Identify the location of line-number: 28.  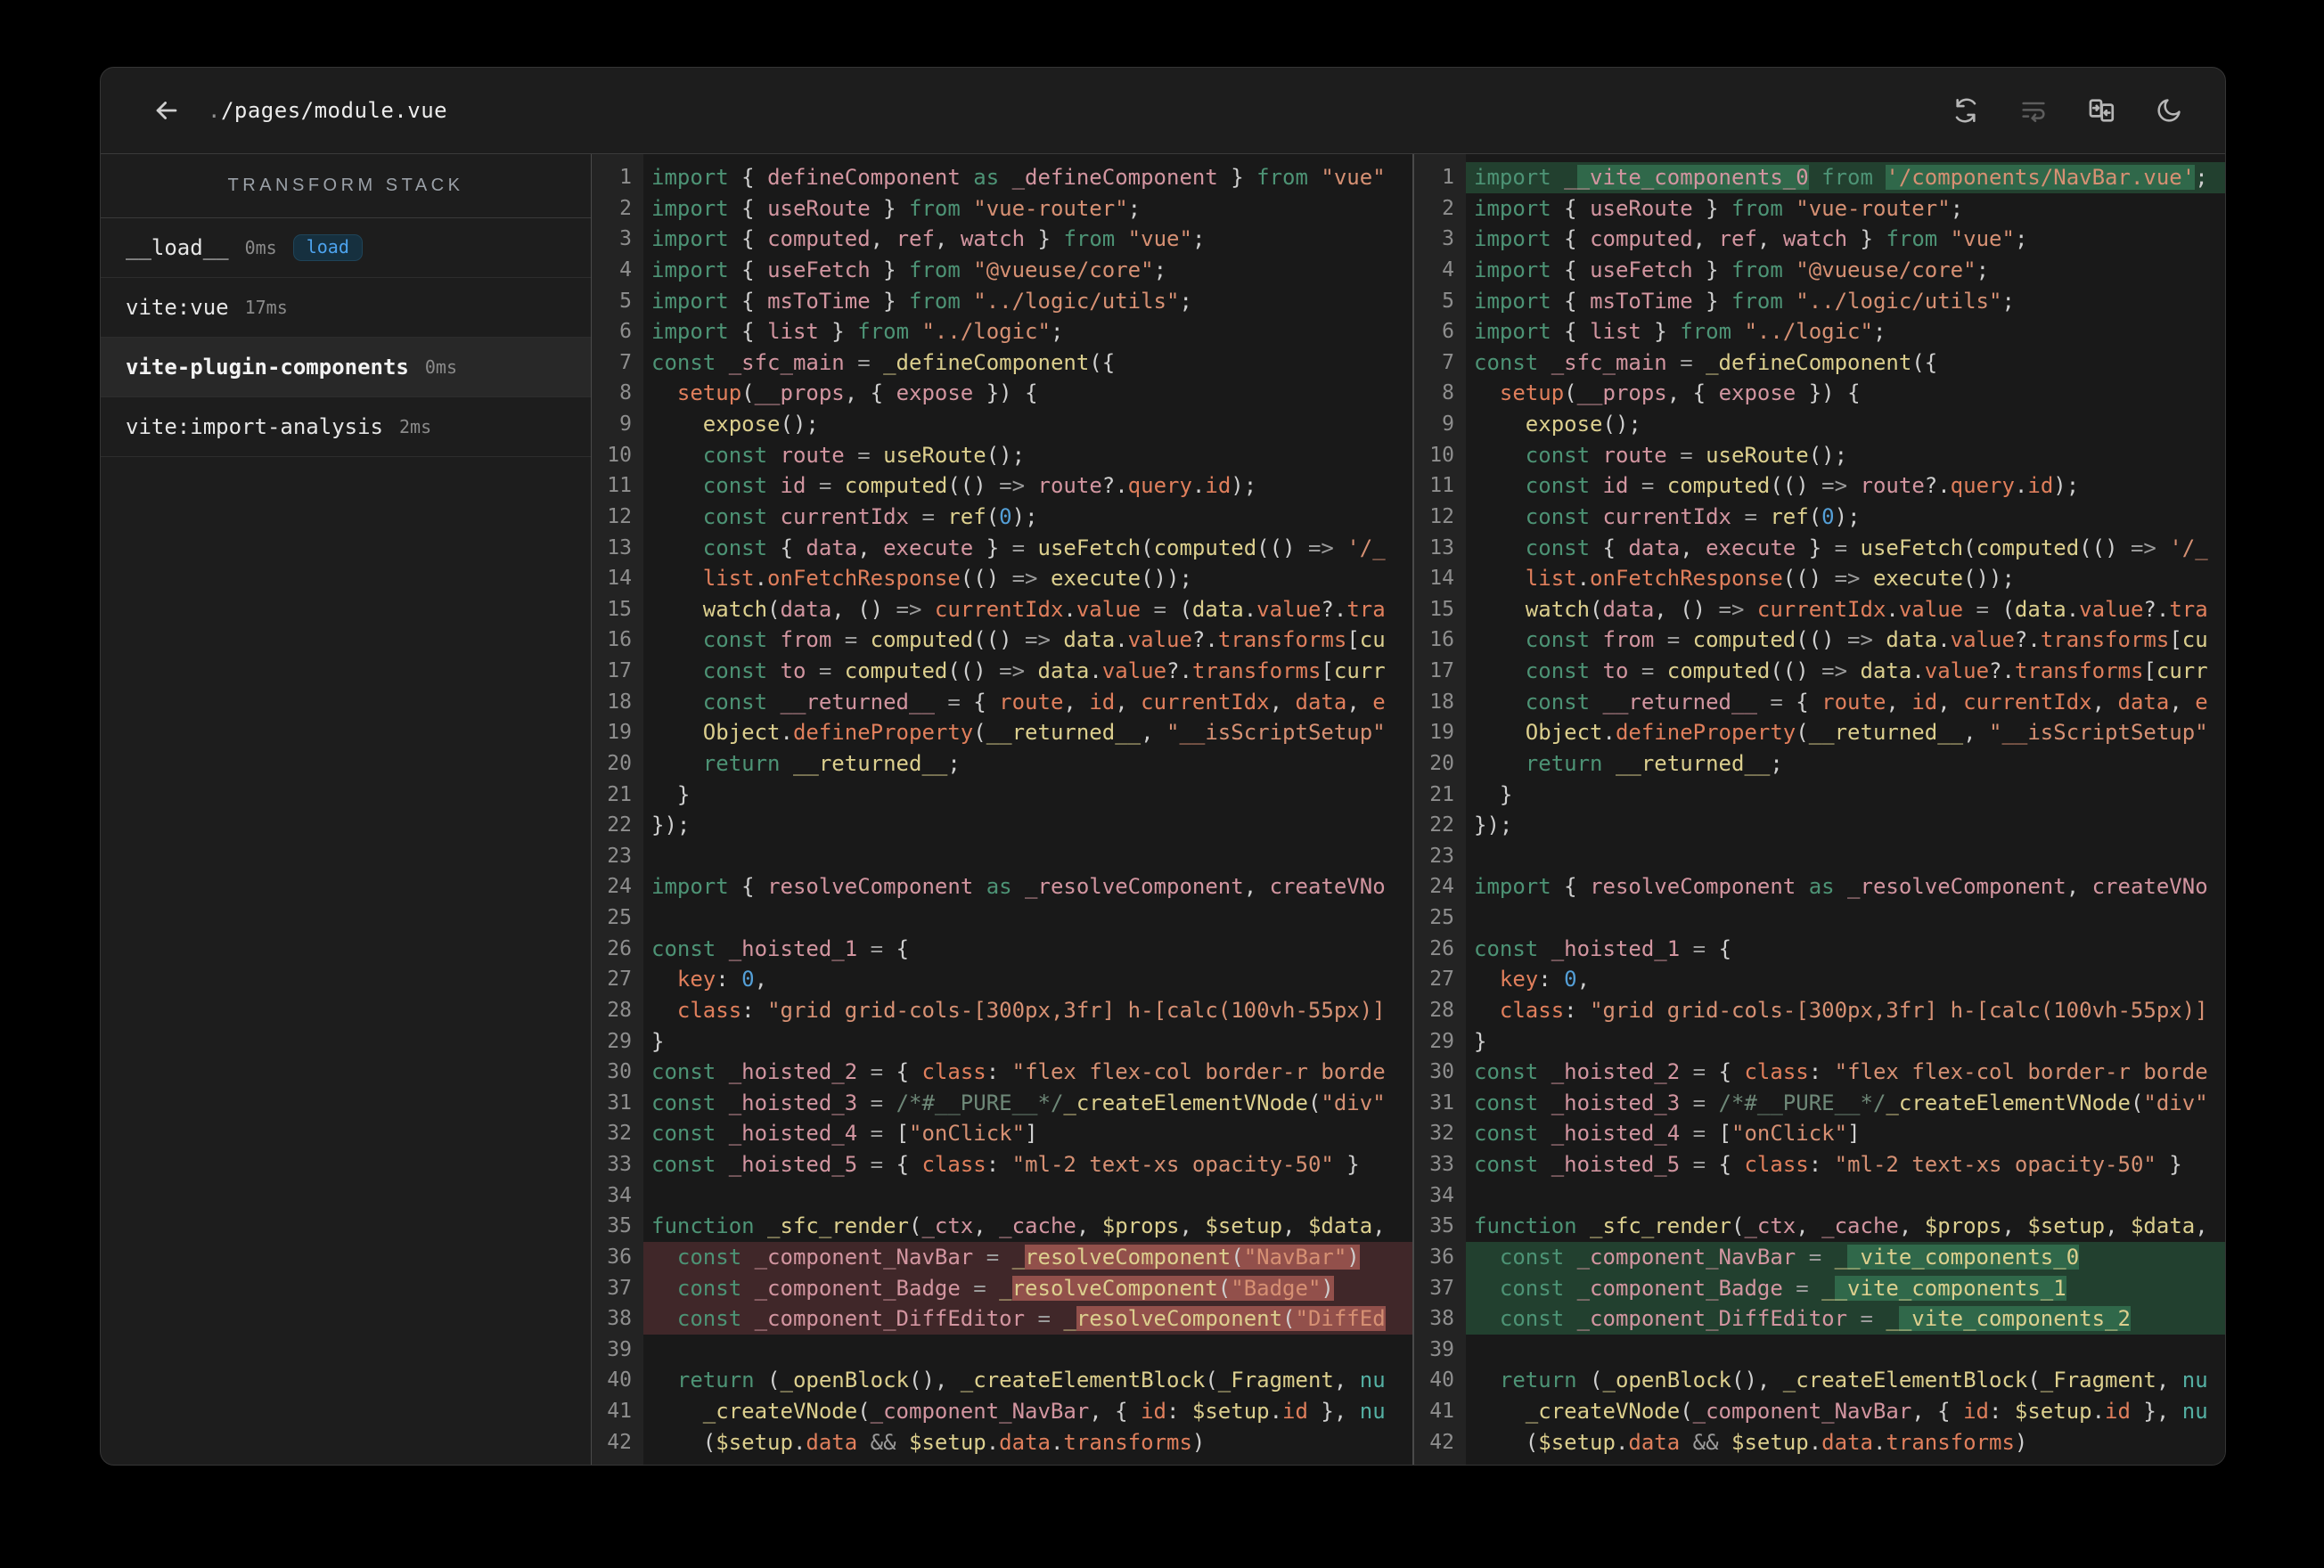
(619, 1010).